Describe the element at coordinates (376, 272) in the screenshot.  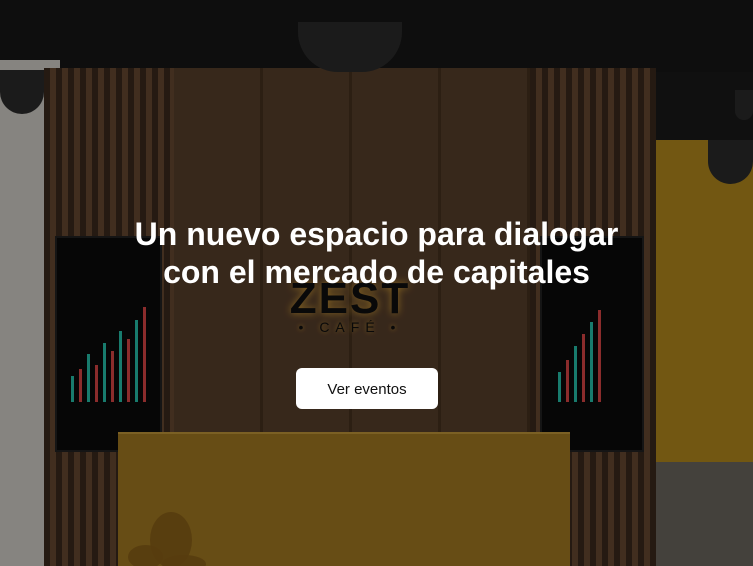
I see `headline-line-2: con el mercado de capitales` at that location.